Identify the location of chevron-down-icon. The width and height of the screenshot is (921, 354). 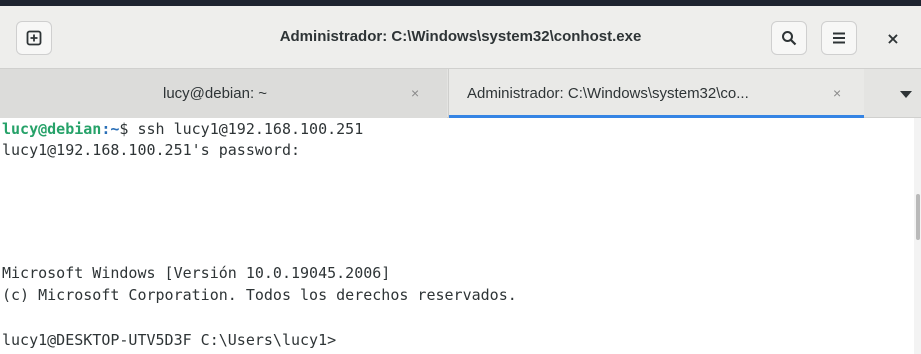
(905, 94).